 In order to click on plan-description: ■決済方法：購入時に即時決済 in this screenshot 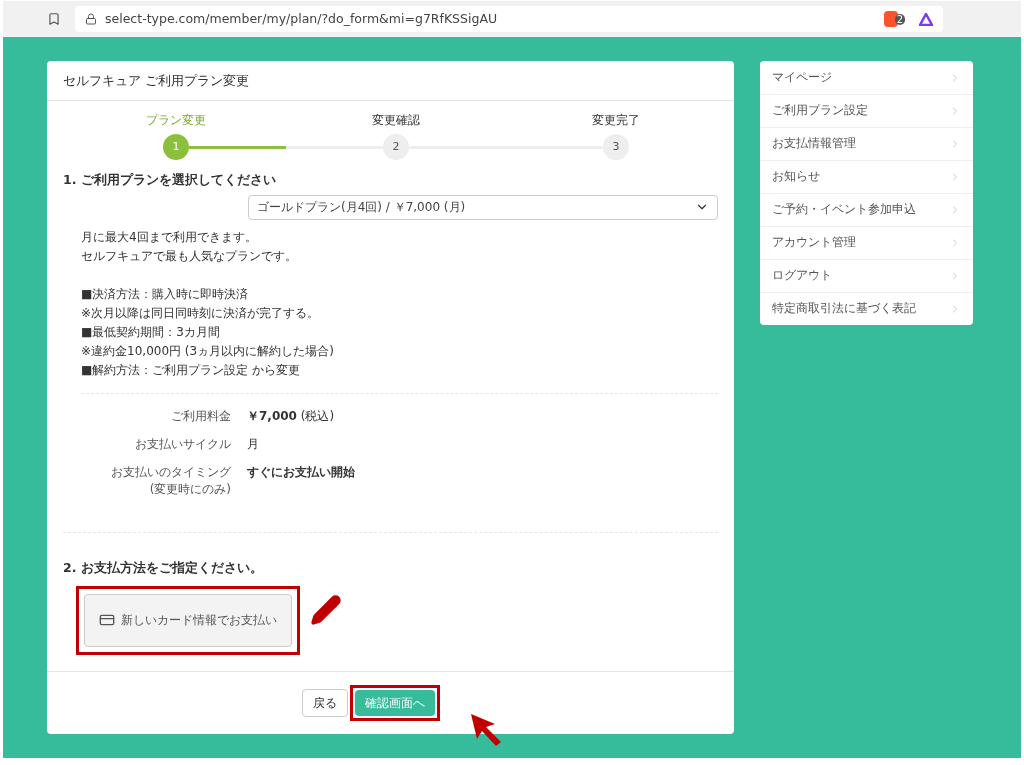, I will do `click(165, 294)`.